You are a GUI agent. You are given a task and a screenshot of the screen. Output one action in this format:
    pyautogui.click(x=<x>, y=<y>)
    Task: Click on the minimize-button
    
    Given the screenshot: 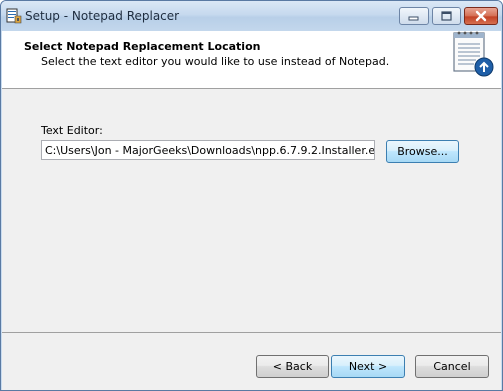 What is the action you would take?
    pyautogui.click(x=414, y=16)
    